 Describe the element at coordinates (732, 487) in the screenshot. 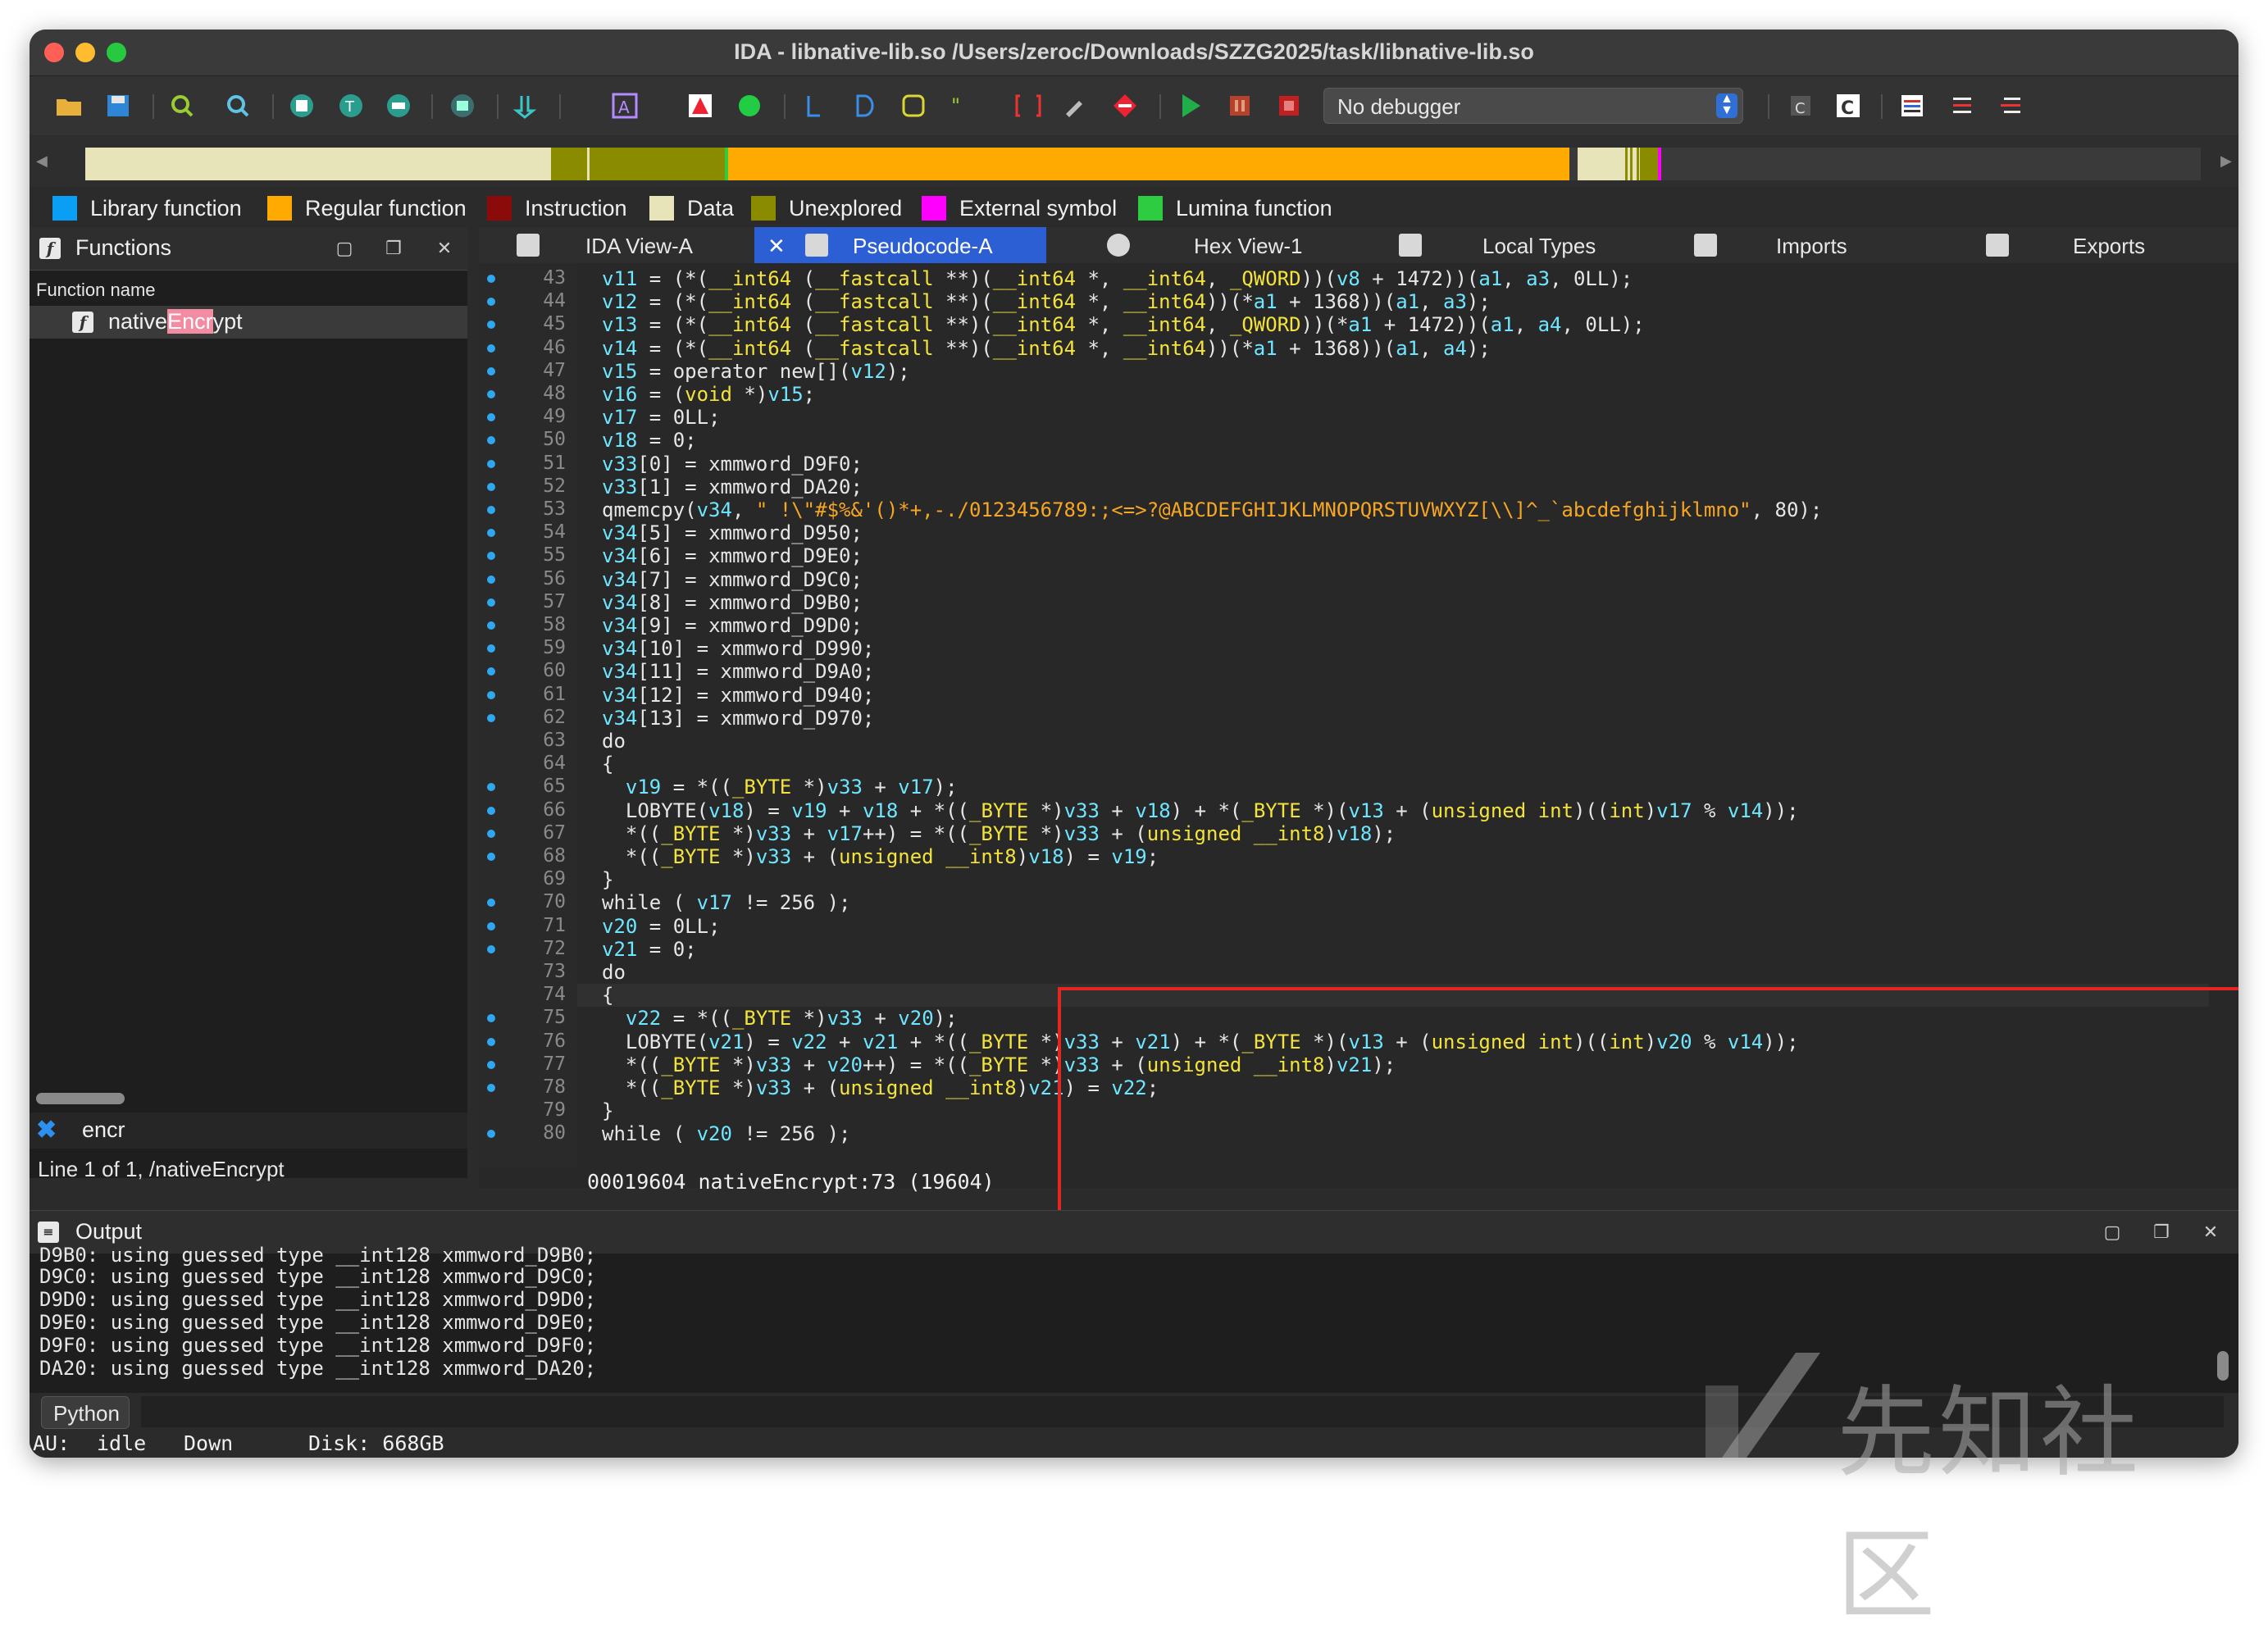

I see `code-line: v33[1] = xmmword_DA20;` at that location.